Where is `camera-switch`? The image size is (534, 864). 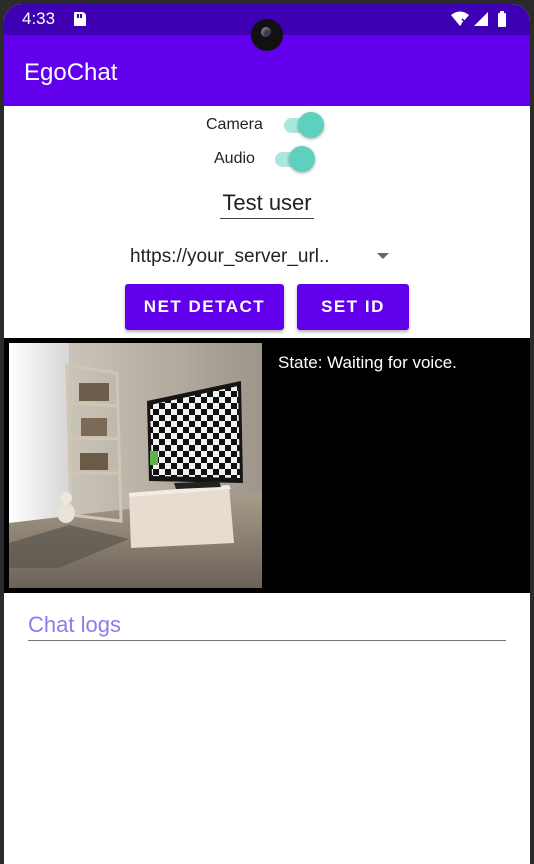 camera-switch is located at coordinates (304, 125).